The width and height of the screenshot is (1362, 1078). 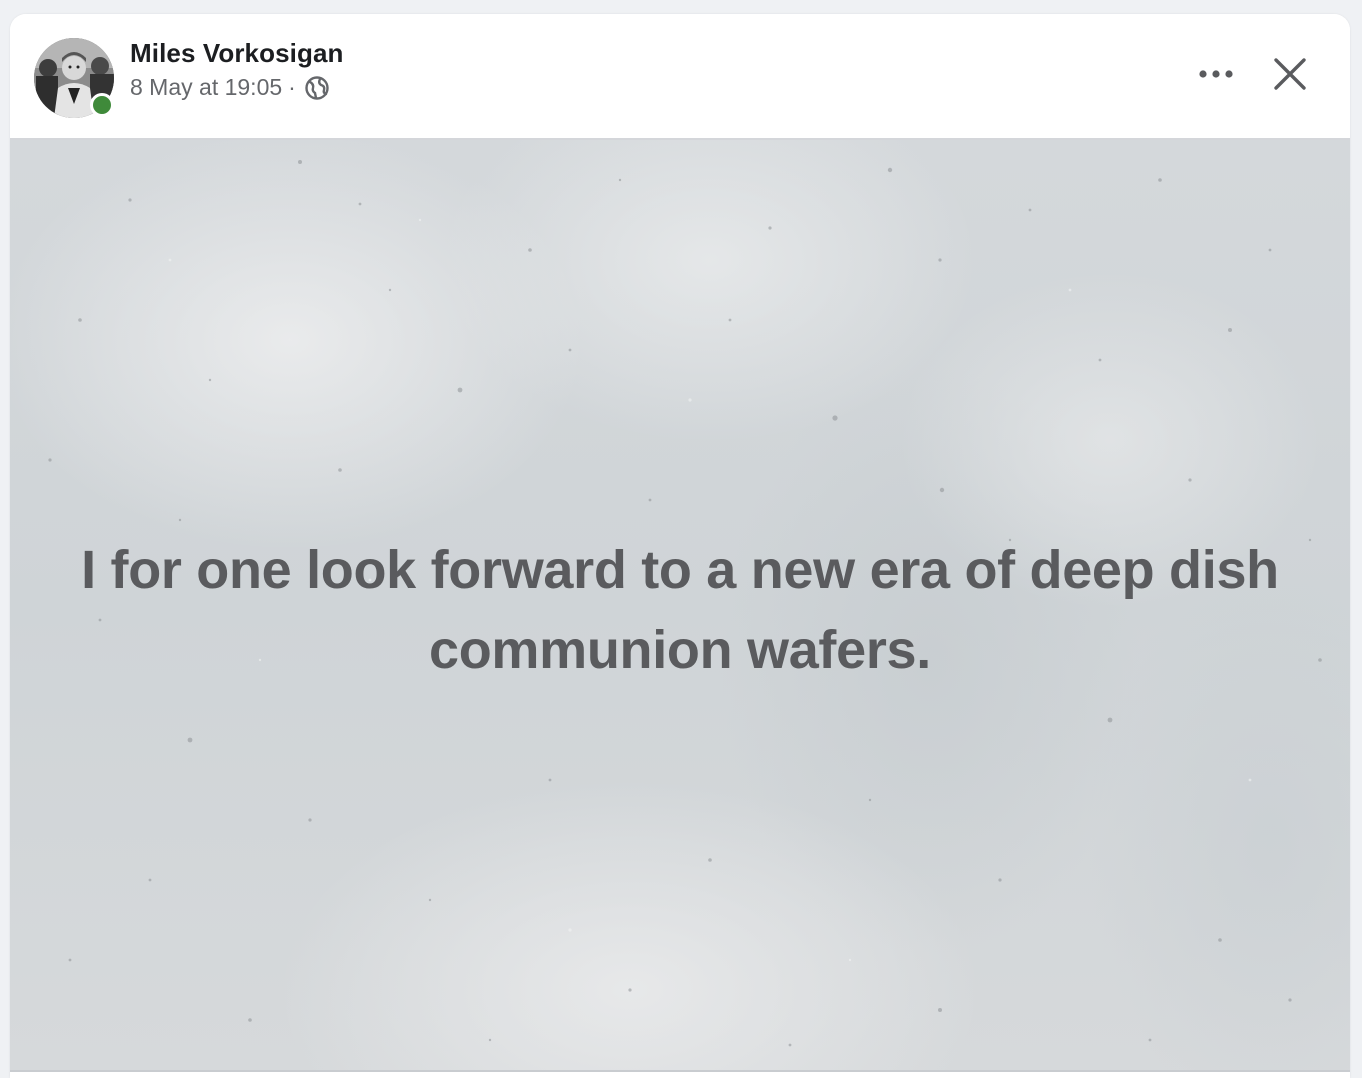 I want to click on globe-icon, so click(x=317, y=88).